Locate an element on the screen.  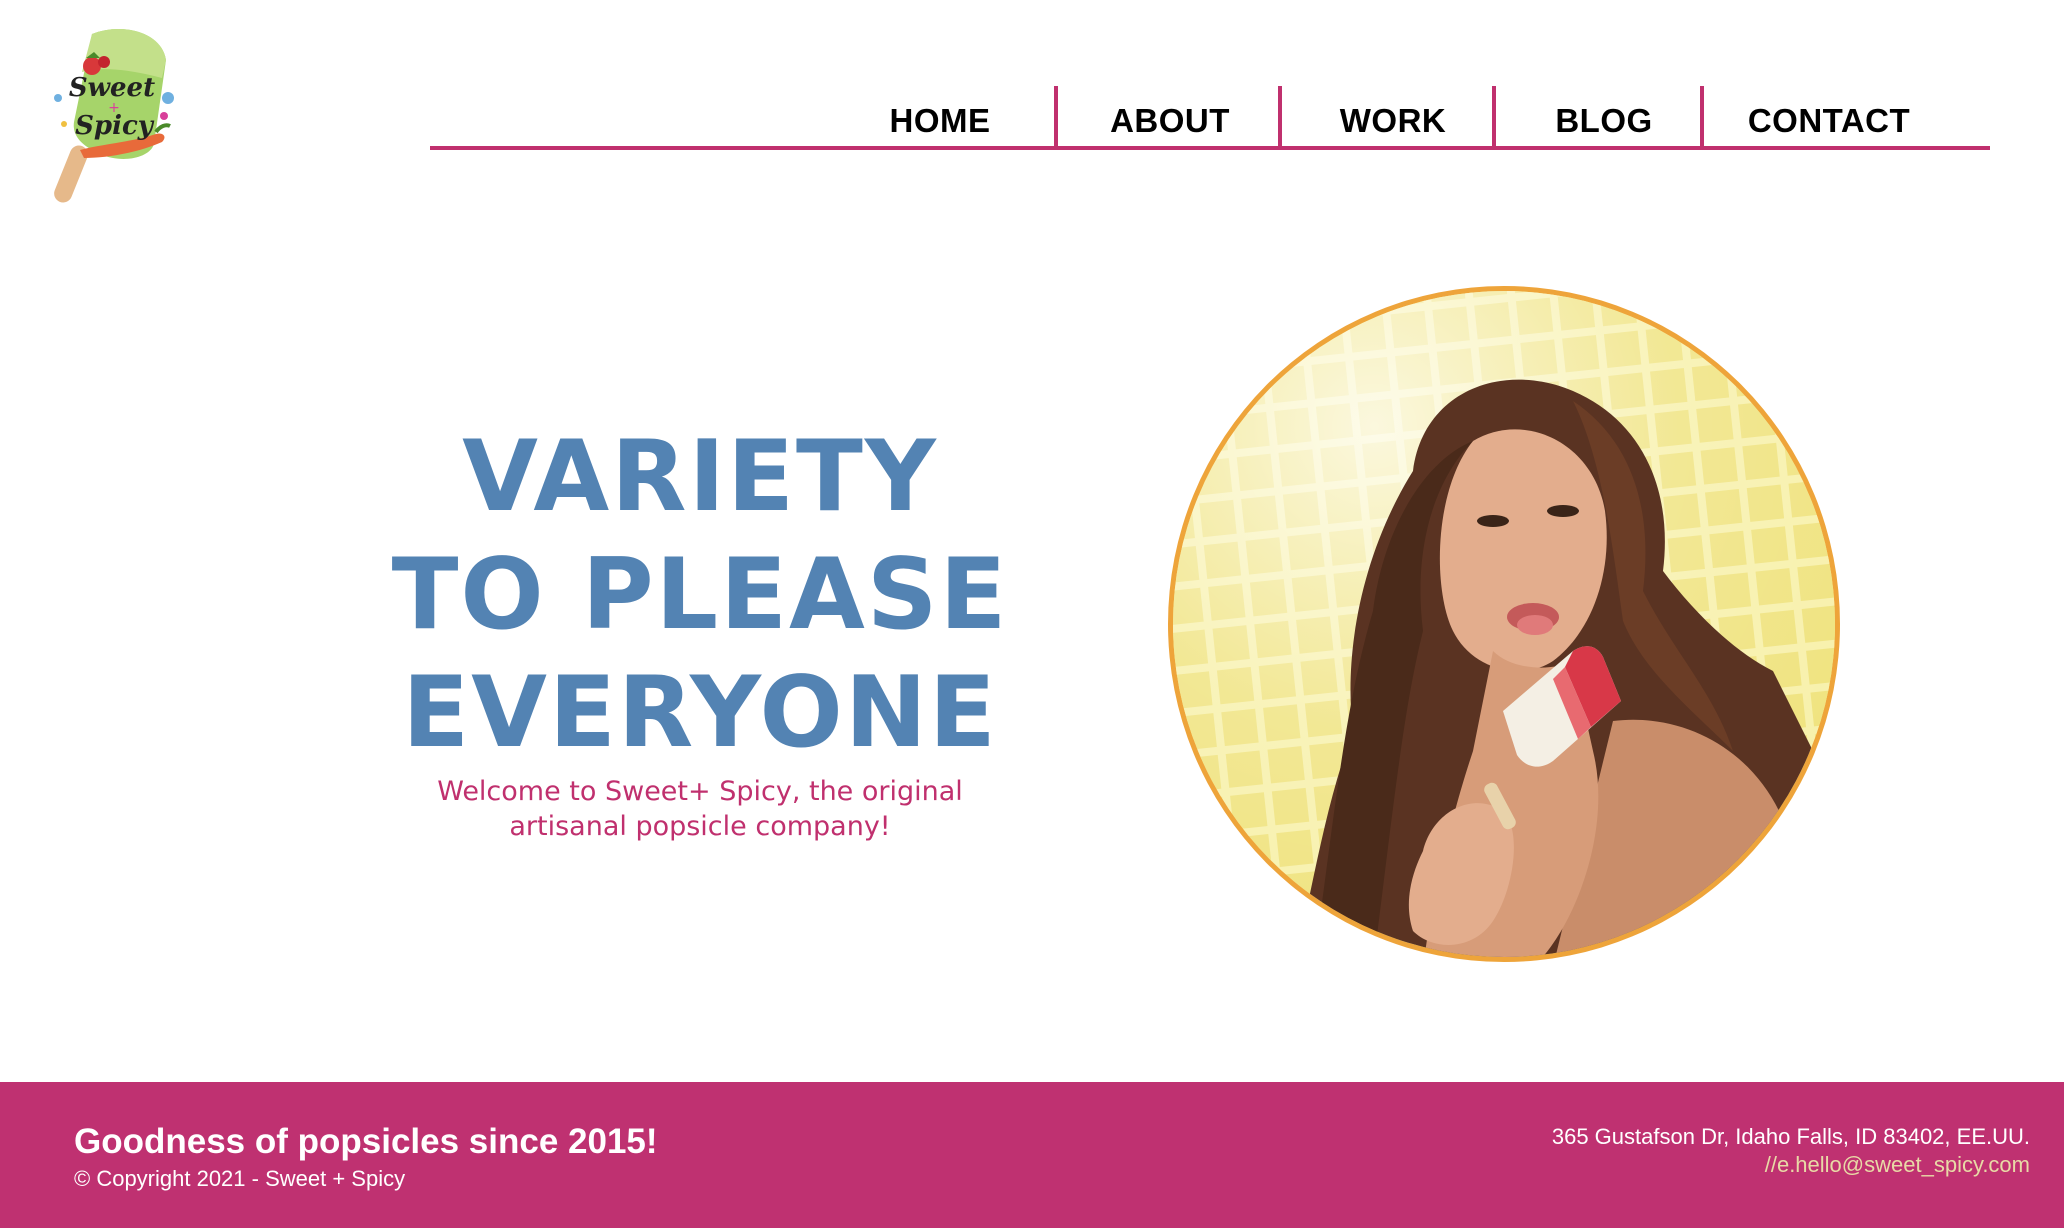
hero-subtitle-line2: artisanal popsicle company! is located at coordinates (700, 826).